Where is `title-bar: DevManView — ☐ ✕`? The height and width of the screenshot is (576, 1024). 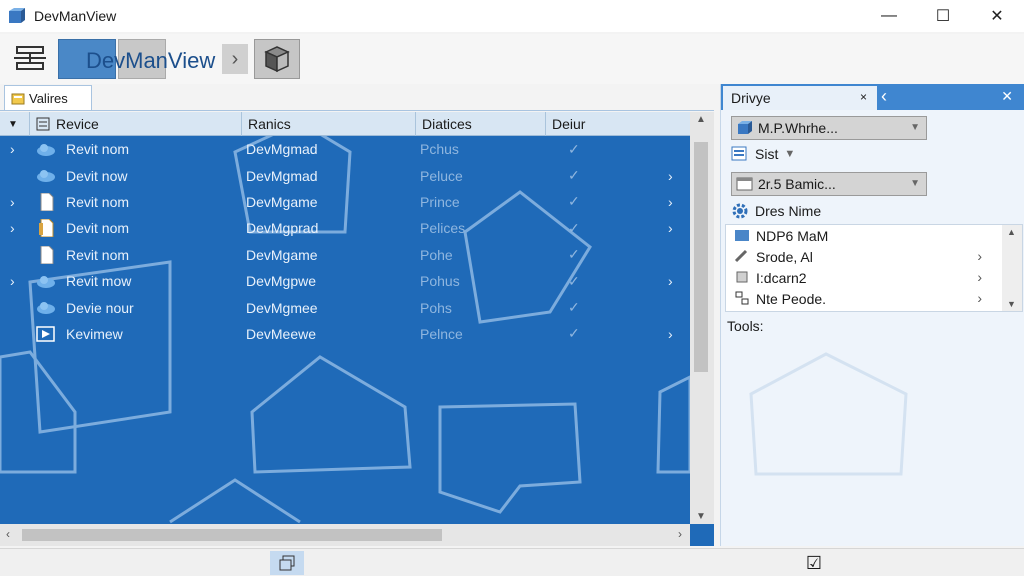
title-bar: DevManView — ☐ ✕ is located at coordinates (512, 16).